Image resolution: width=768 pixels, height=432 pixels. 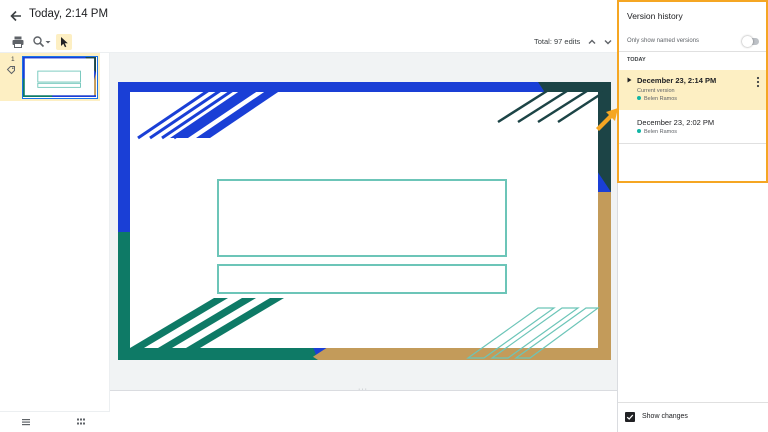 I want to click on zoom-dropdown-icon, so click(x=48, y=42).